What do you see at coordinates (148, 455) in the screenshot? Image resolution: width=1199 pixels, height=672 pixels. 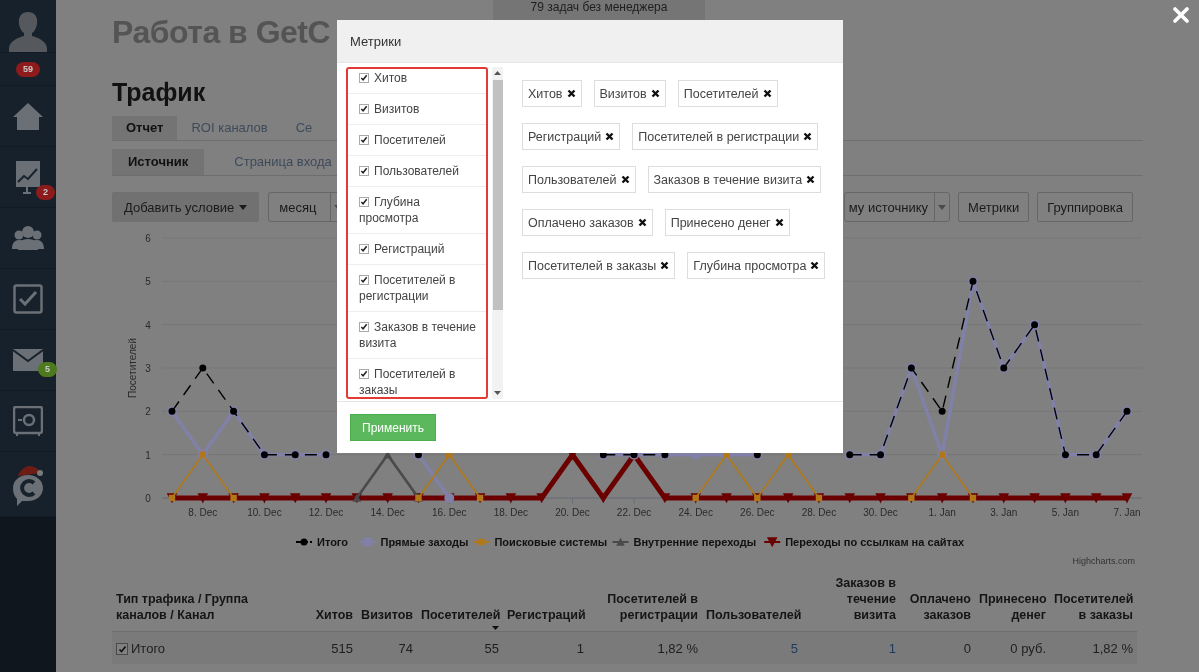 I see `y-tick-label: 1` at bounding box center [148, 455].